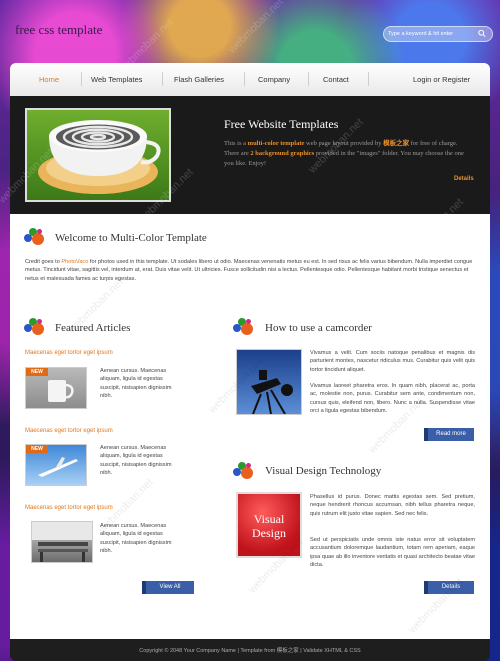 The height and width of the screenshot is (661, 500). What do you see at coordinates (449, 587) in the screenshot?
I see `details-button: Details` at bounding box center [449, 587].